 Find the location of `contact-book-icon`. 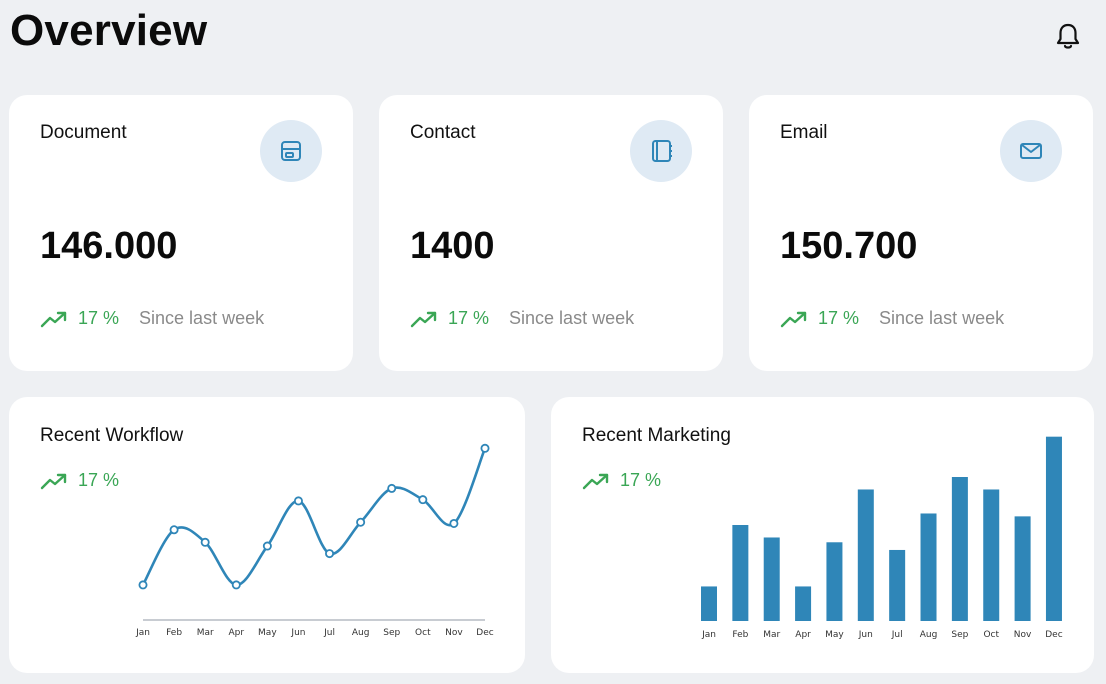

contact-book-icon is located at coordinates (662, 151).